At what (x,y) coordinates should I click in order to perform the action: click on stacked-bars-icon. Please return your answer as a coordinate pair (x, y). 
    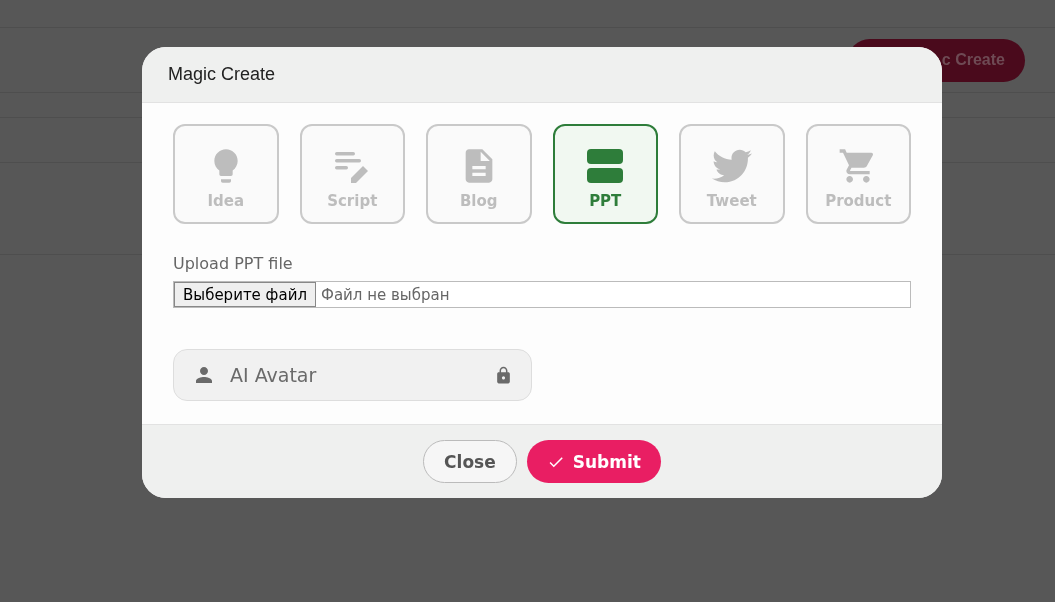
    Looking at the image, I should click on (605, 166).